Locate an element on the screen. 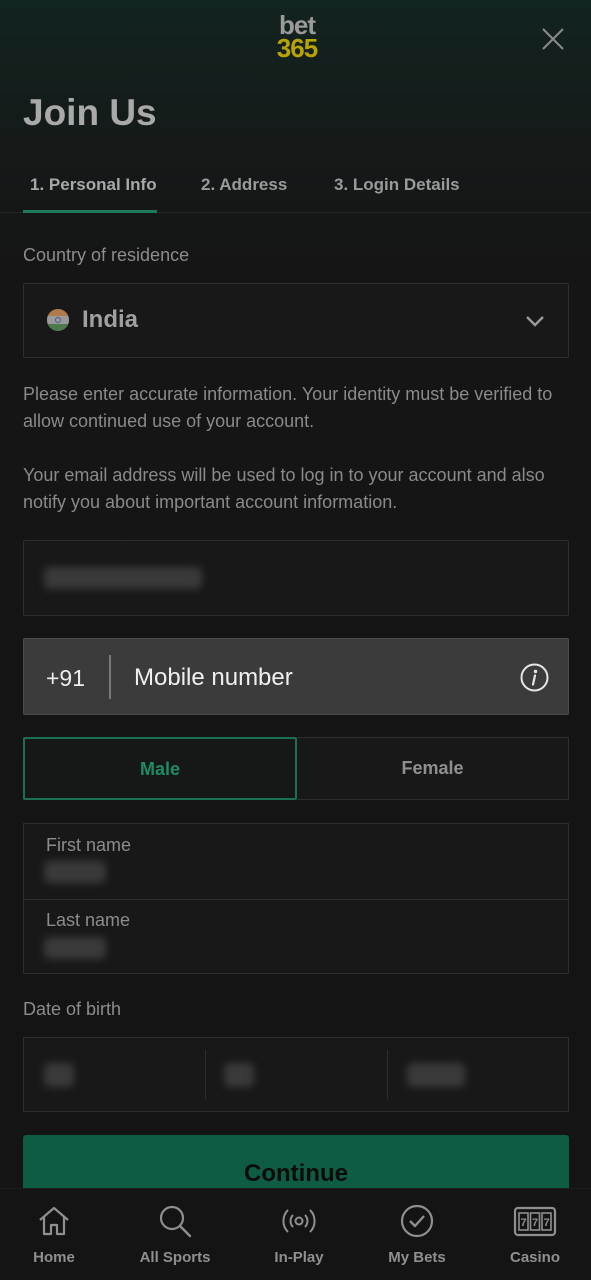 The height and width of the screenshot is (1280, 591). nav-home: Home is located at coordinates (54, 1234).